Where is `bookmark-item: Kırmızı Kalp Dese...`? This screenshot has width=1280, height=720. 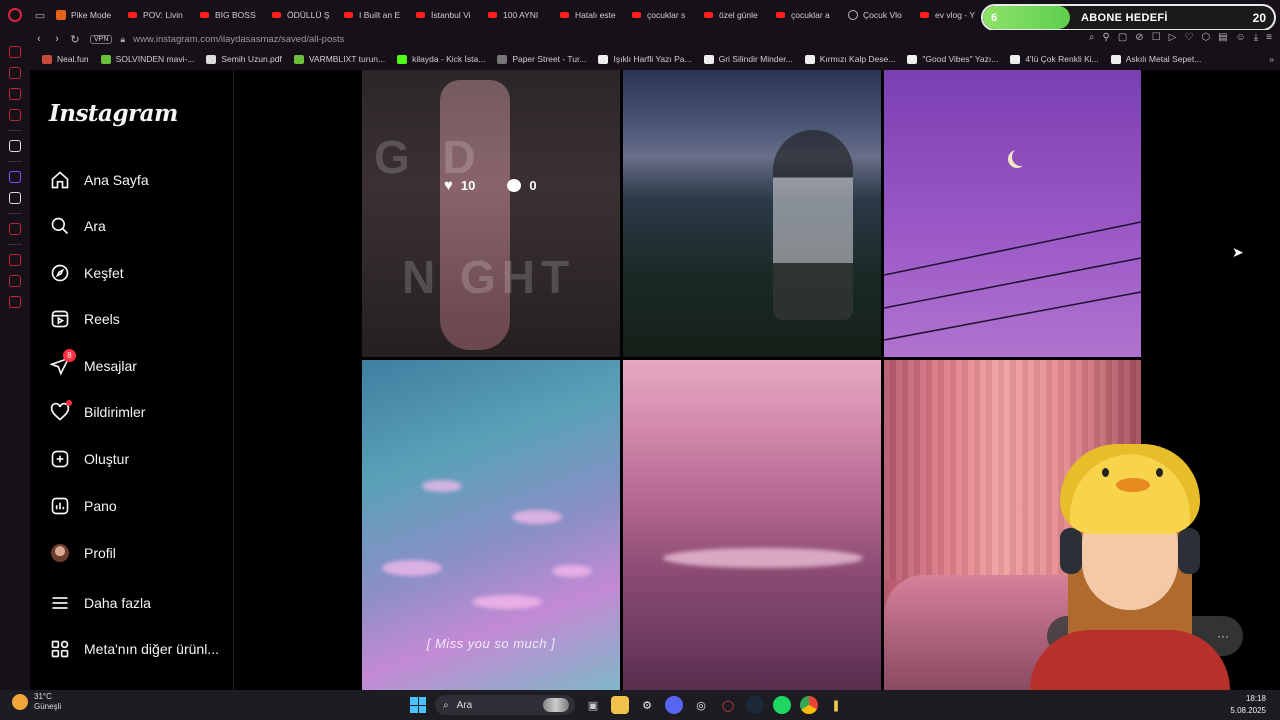
bookmark-item: Kırmızı Kalp Dese... is located at coordinates (850, 59).